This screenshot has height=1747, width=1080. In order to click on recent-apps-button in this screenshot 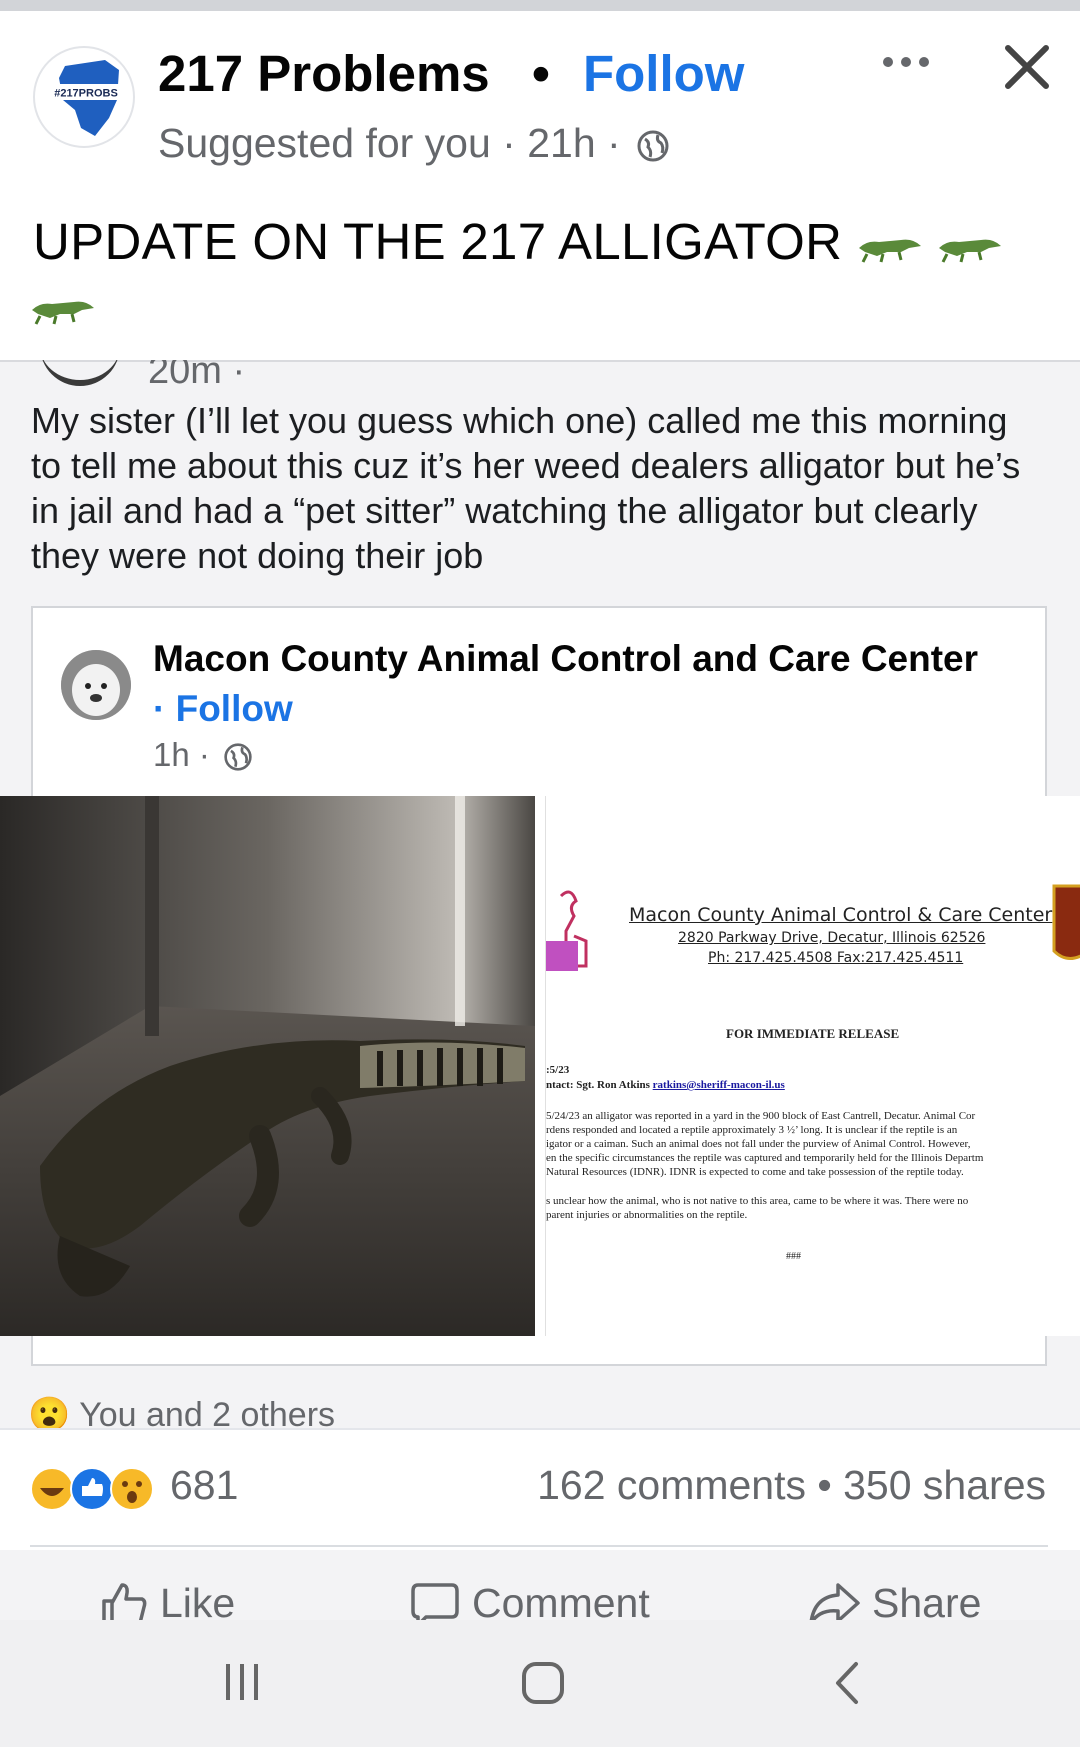, I will do `click(242, 1684)`.